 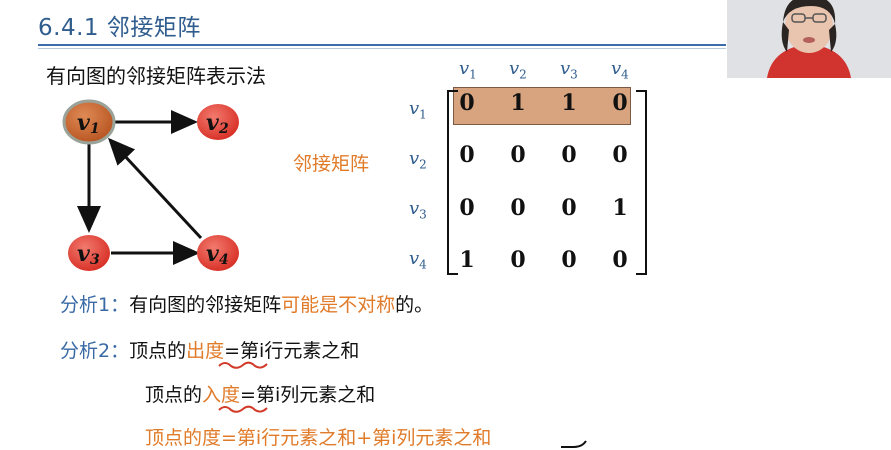 I want to click on header-divider, so click(x=382, y=45).